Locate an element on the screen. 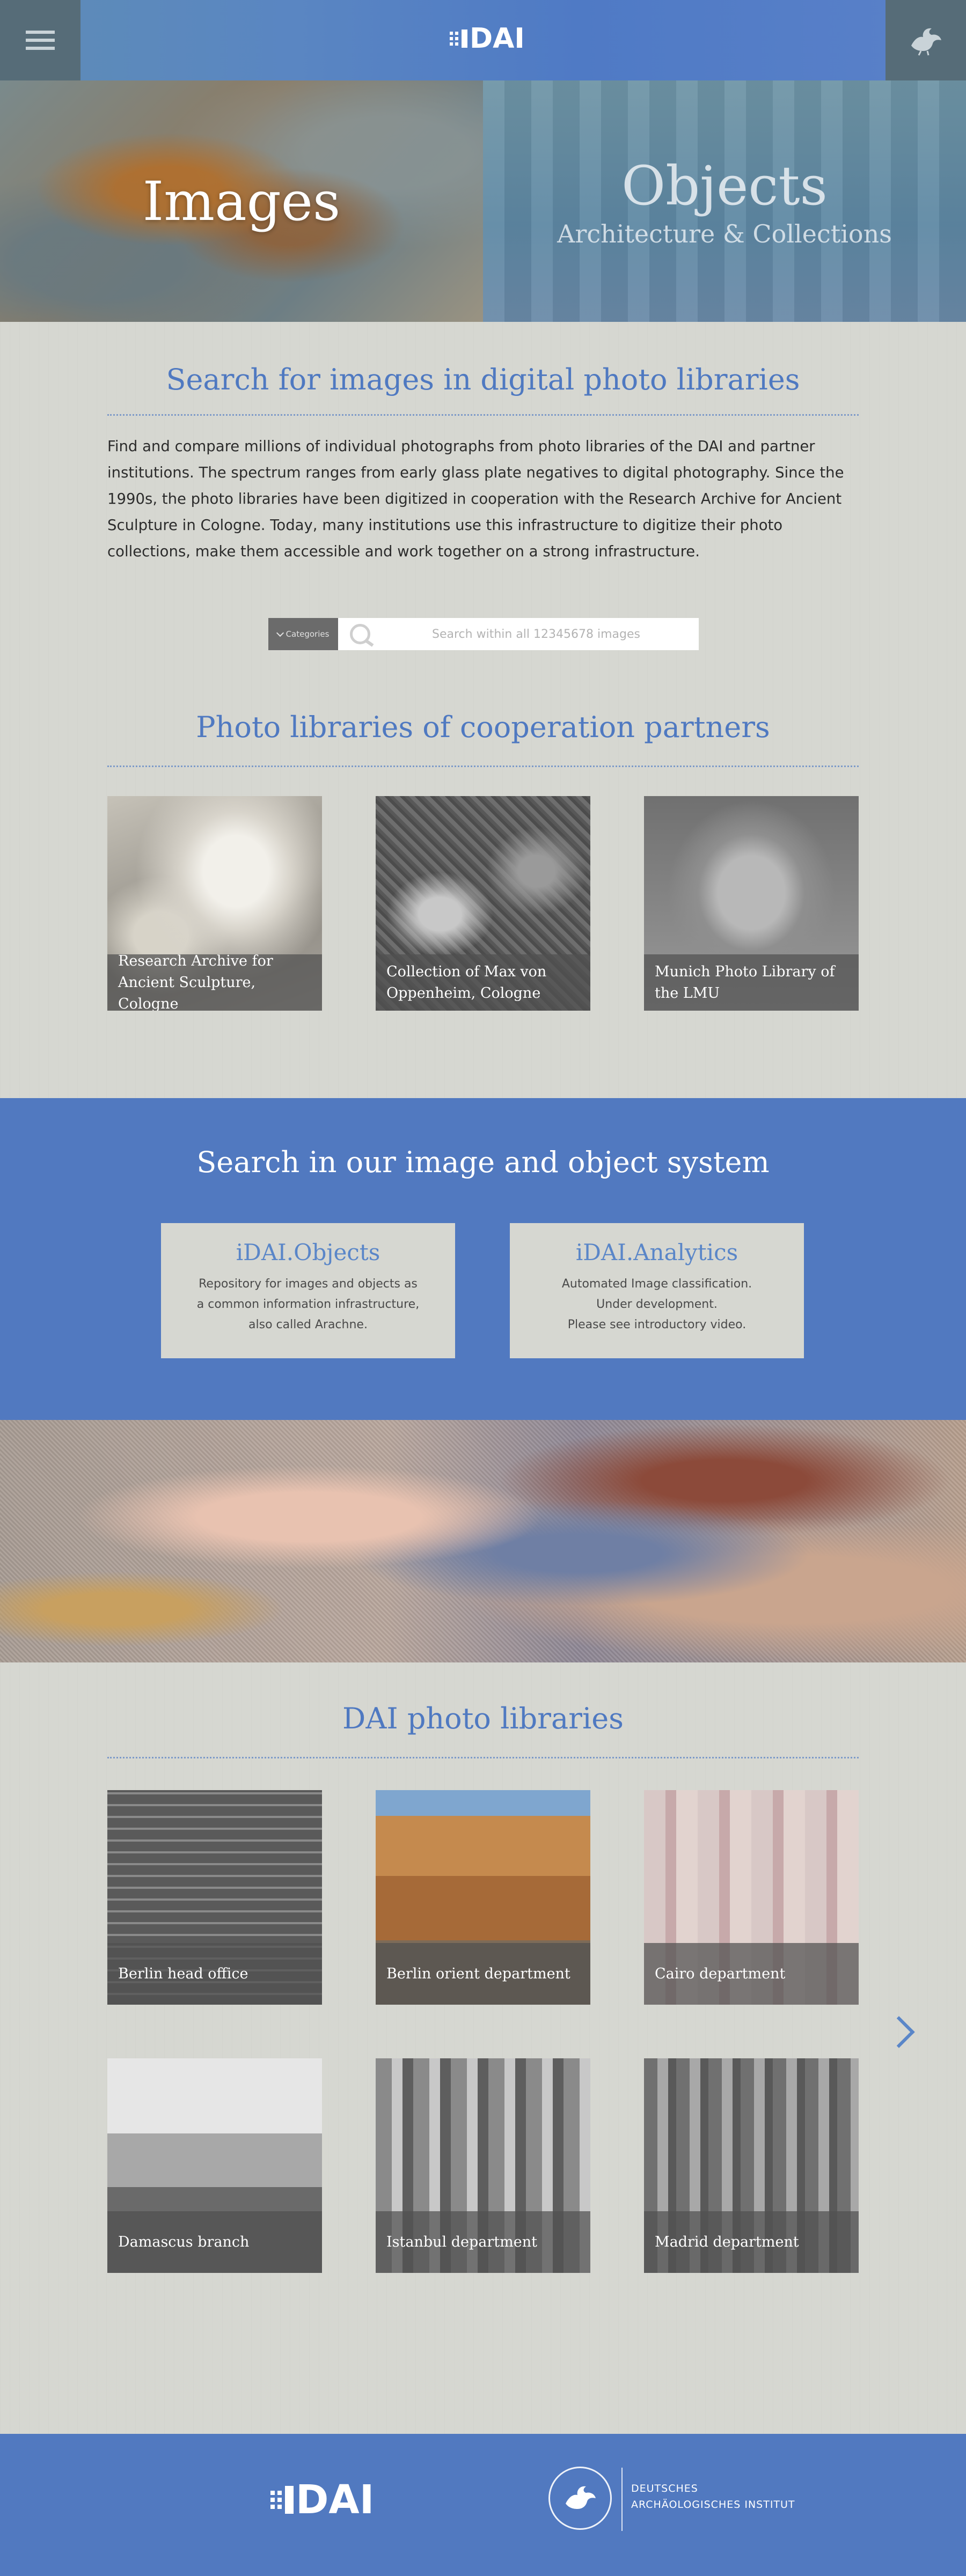  search-bar: Categories is located at coordinates (483, 634).